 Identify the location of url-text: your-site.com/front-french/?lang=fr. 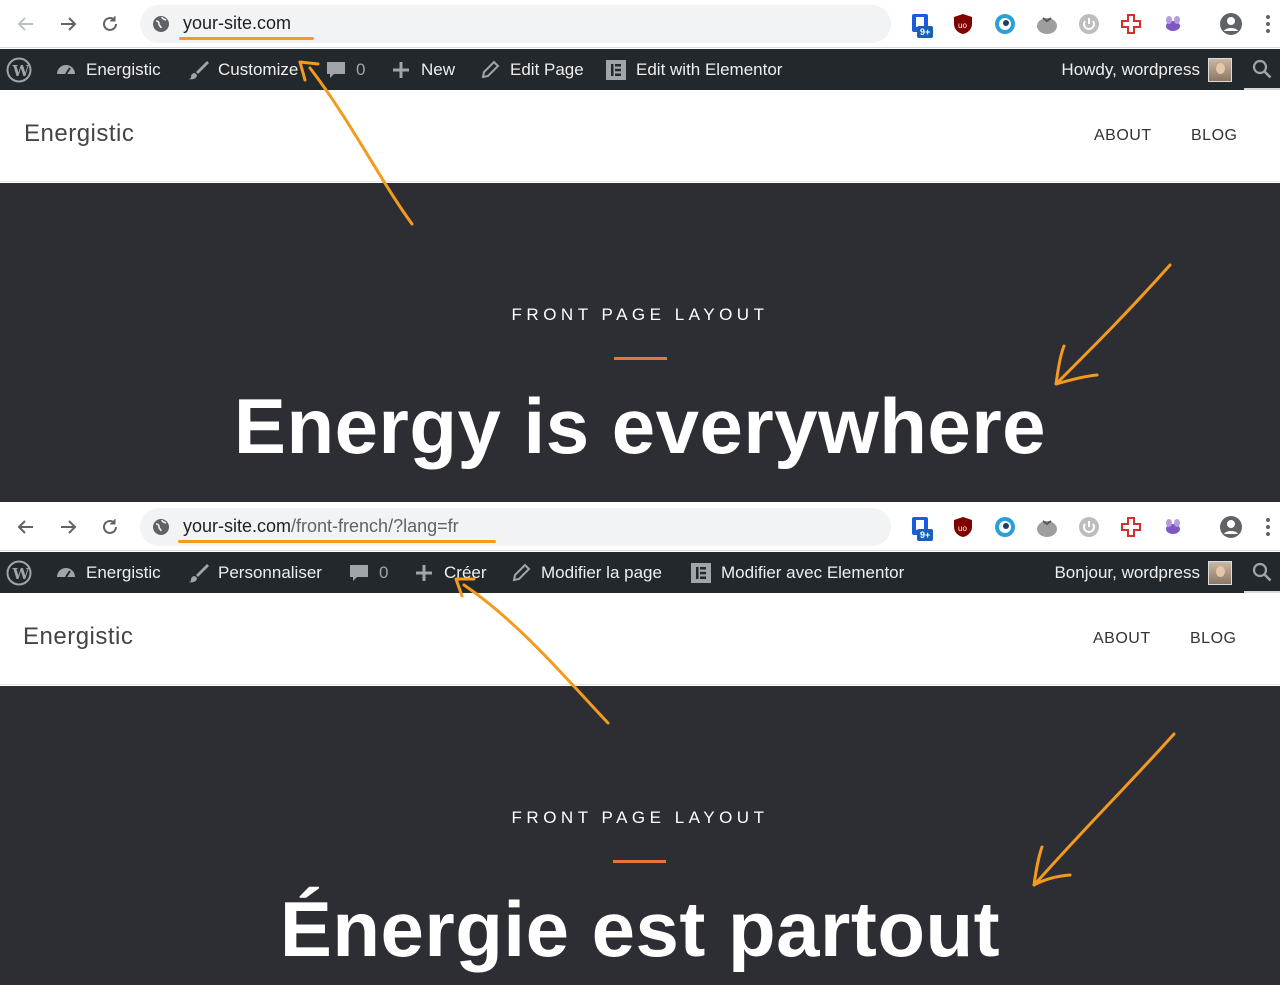
(321, 526).